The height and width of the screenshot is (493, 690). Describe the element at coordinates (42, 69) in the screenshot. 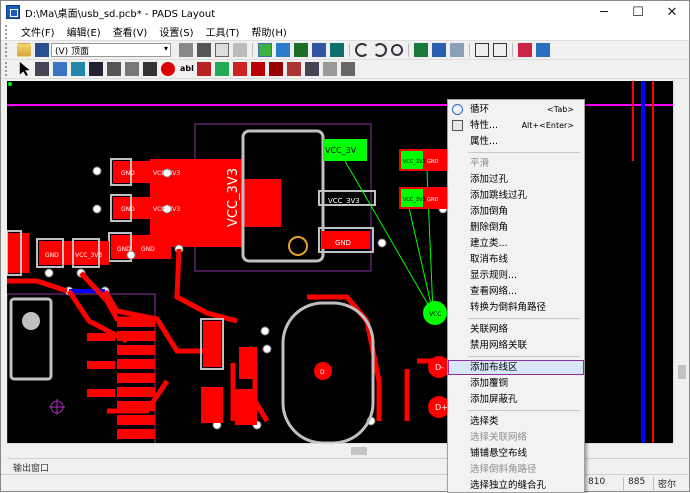

I see `select-component-icon` at that location.